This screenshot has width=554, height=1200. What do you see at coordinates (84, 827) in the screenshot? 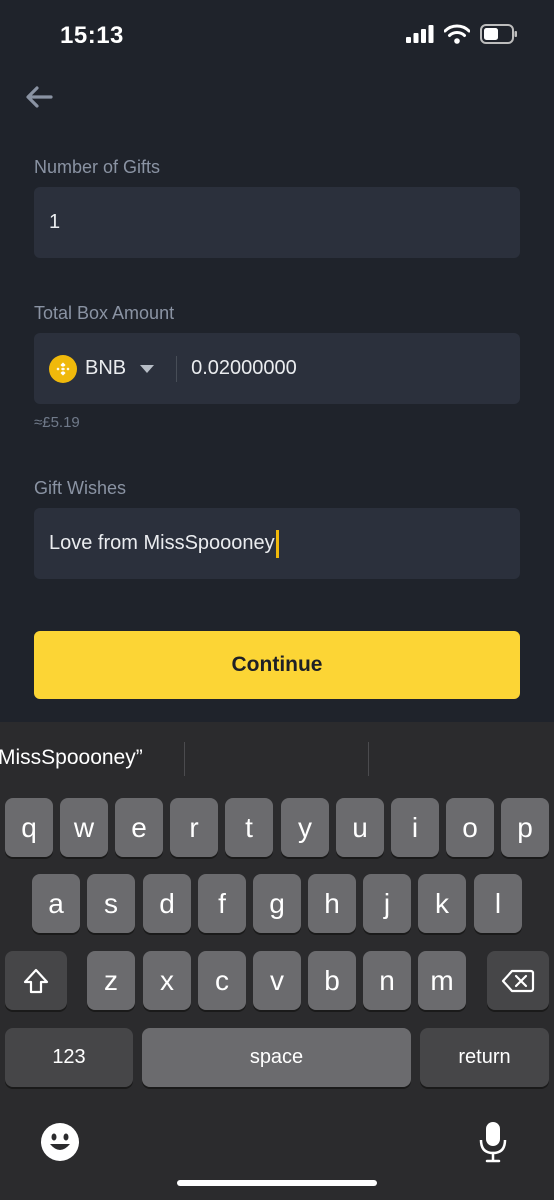
I see `key-w: w` at bounding box center [84, 827].